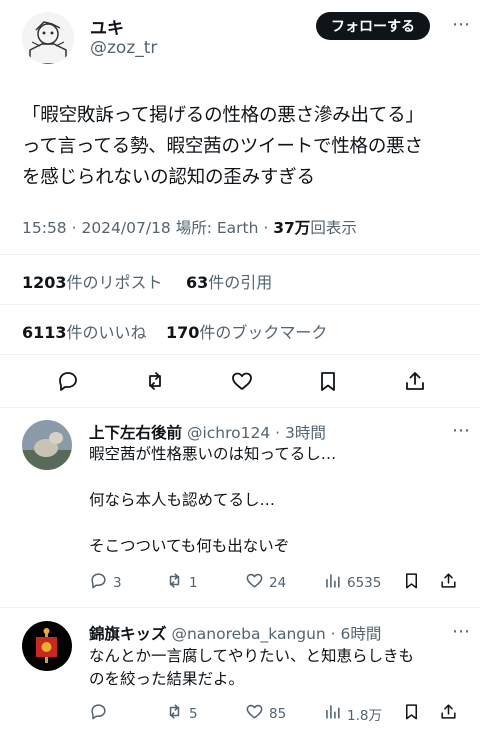 Image resolution: width=480 pixels, height=731 pixels. Describe the element at coordinates (263, 332) in the screenshot. I see `bookmarks-label: 件のブックマーク` at that location.